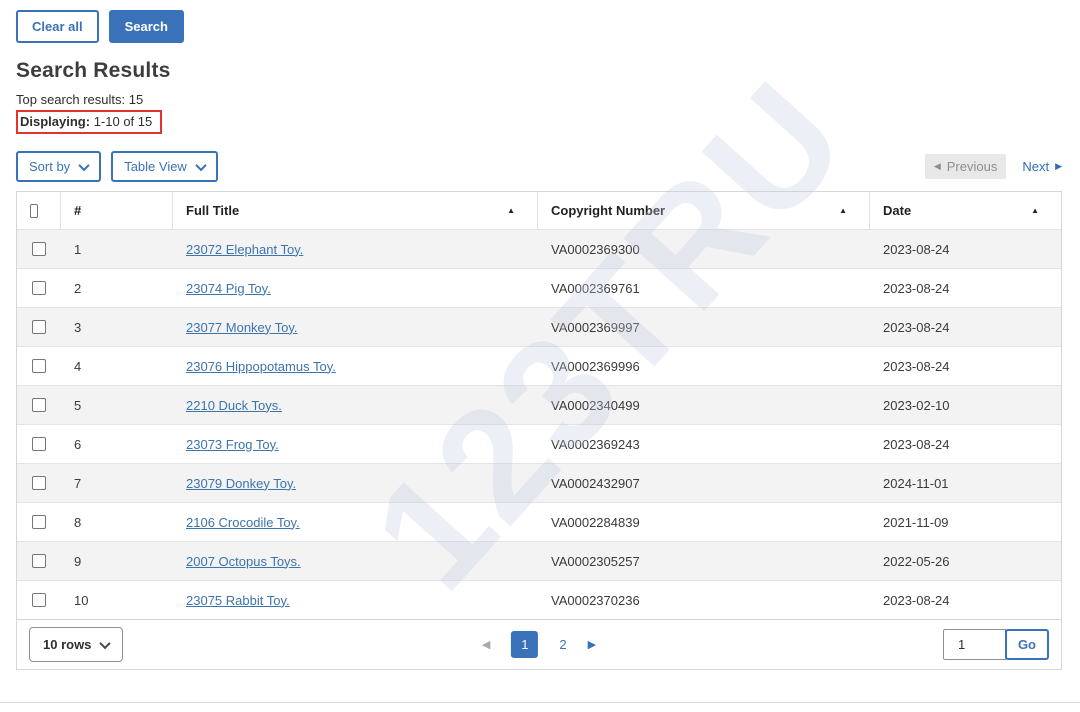  Describe the element at coordinates (539, 166) in the screenshot. I see `table-controls-row: Sort by Table View ◀ Previous Next ▶` at that location.